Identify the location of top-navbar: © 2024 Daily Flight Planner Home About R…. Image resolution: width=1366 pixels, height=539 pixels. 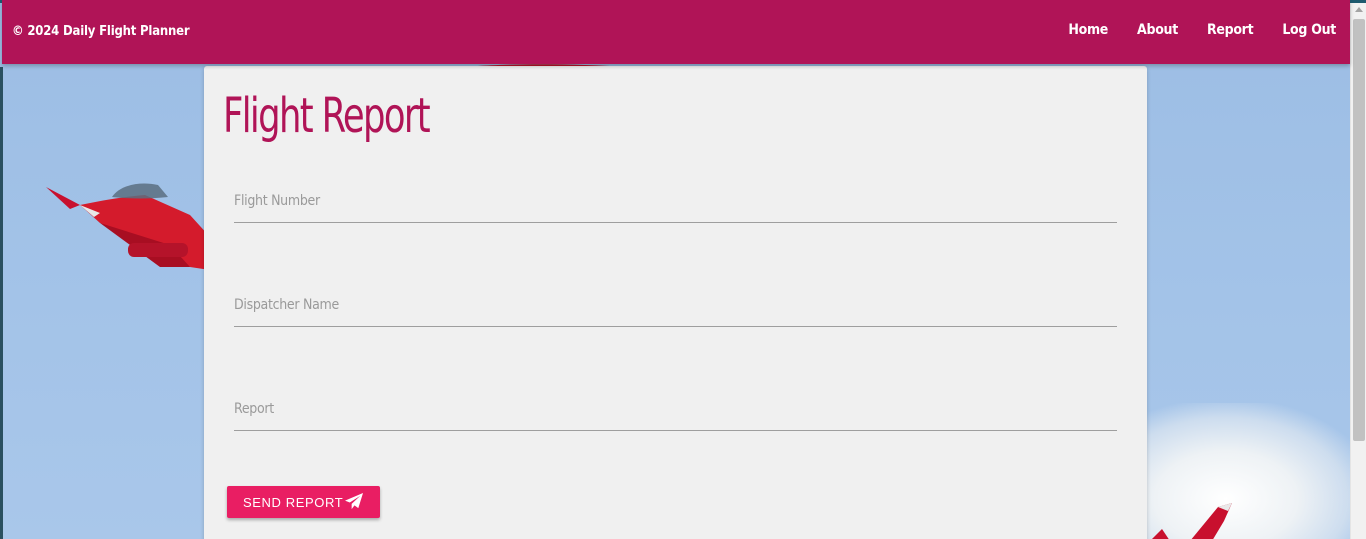
(676, 32).